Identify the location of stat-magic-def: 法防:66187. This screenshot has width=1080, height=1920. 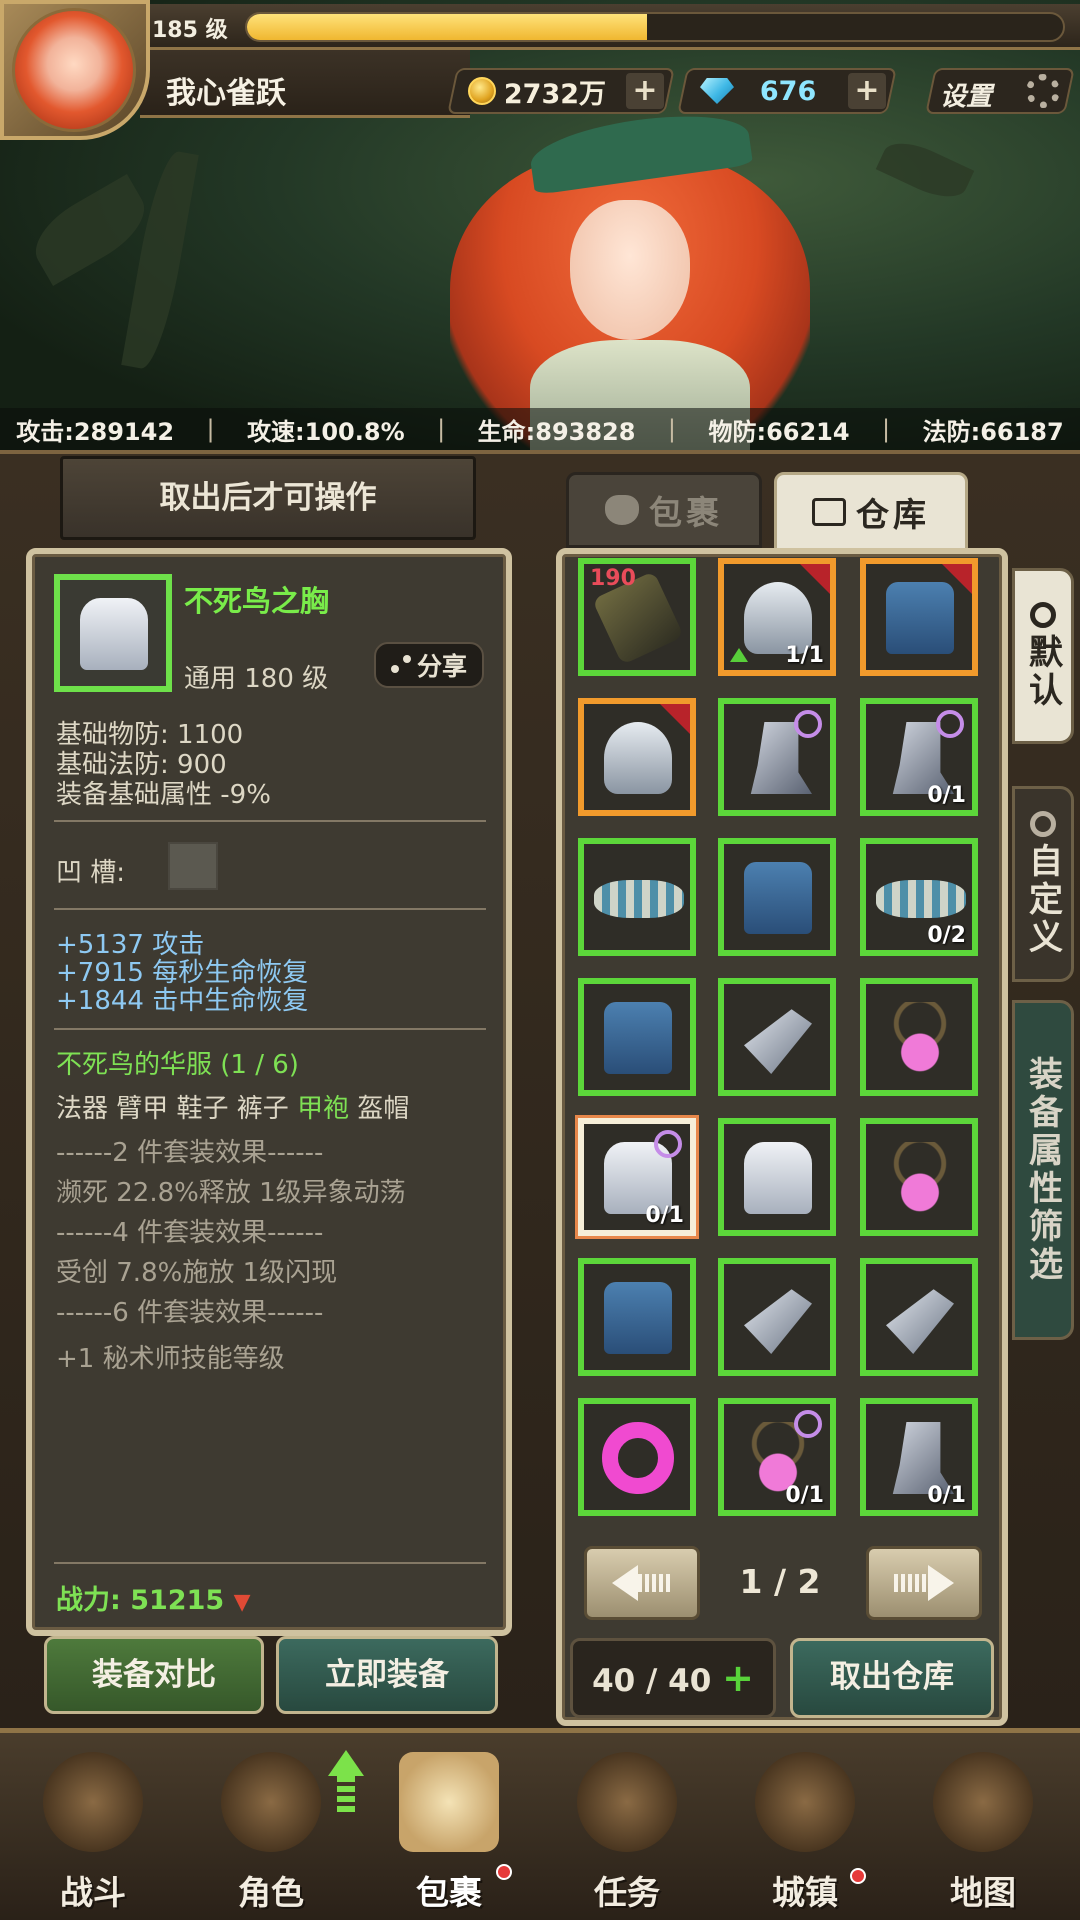
(993, 431).